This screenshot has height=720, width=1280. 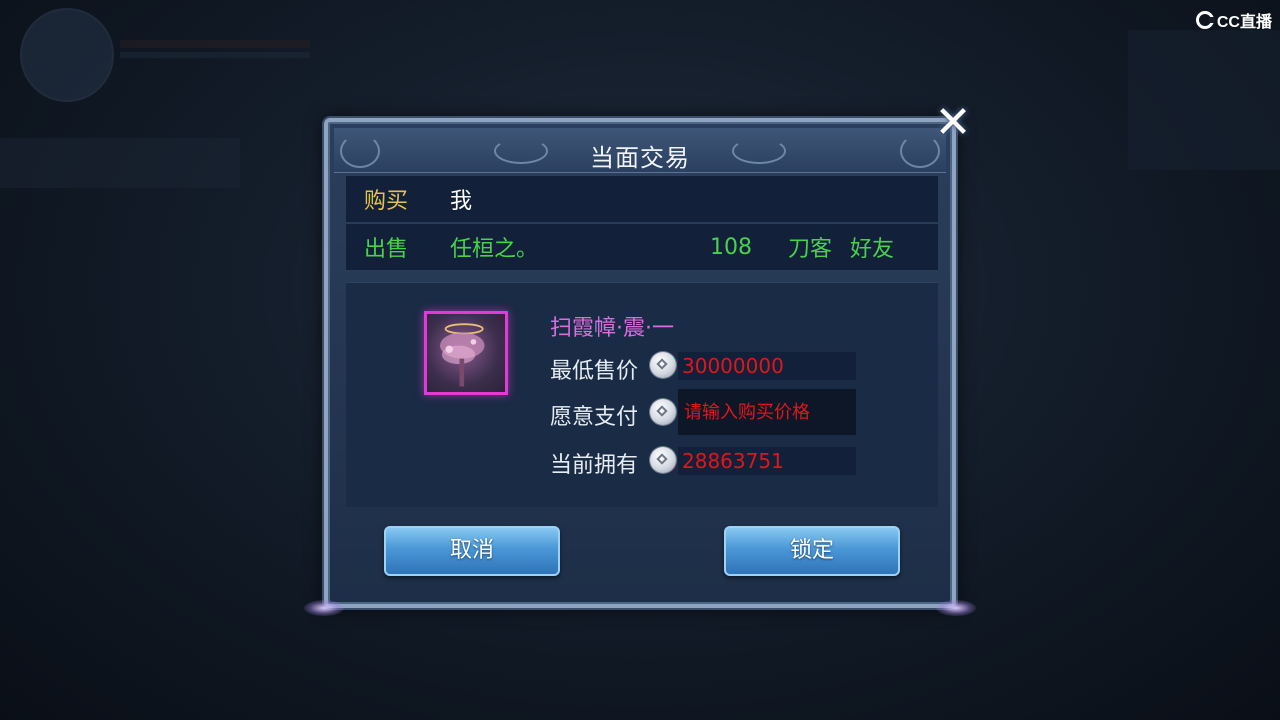 I want to click on dialog-header: 当面交易, so click(x=640, y=150).